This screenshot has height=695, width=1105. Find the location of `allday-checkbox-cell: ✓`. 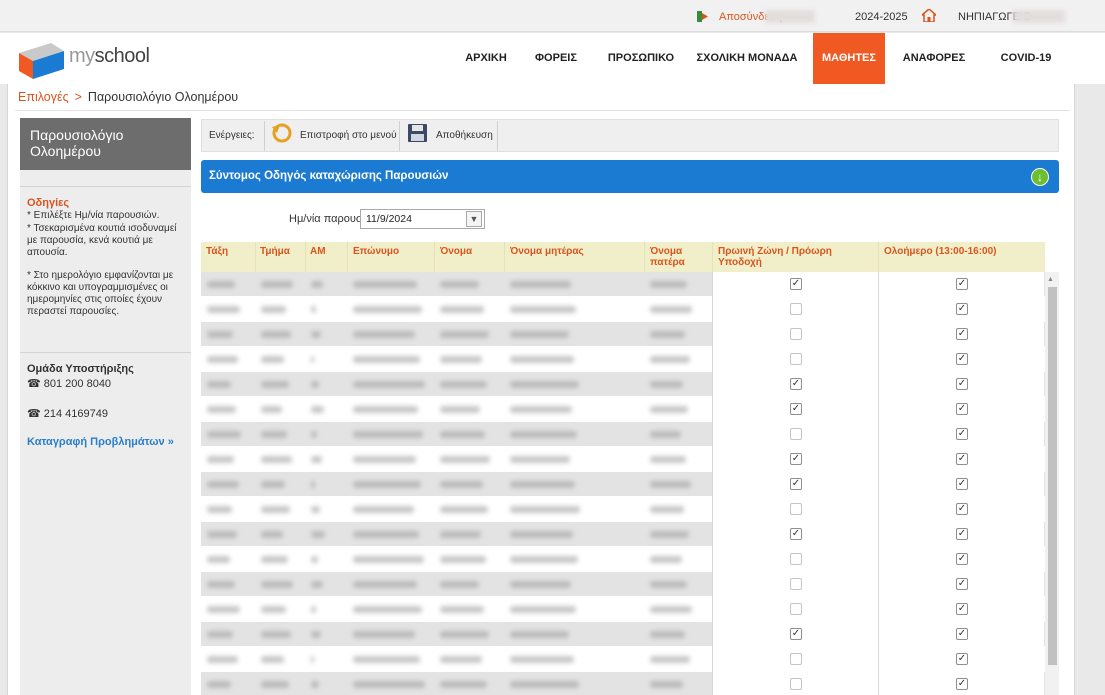

allday-checkbox-cell: ✓ is located at coordinates (961, 284).